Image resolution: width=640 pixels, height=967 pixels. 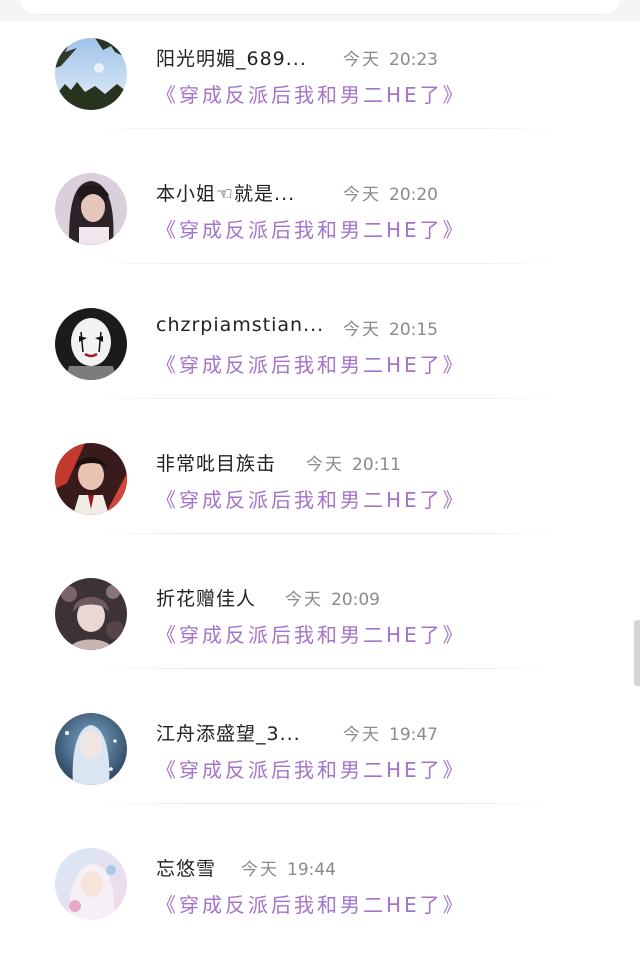 I want to click on list-item: 折花赠佳人 今天 20:09 《穿成反派后我和男二HE了》, so click(x=320, y=629).